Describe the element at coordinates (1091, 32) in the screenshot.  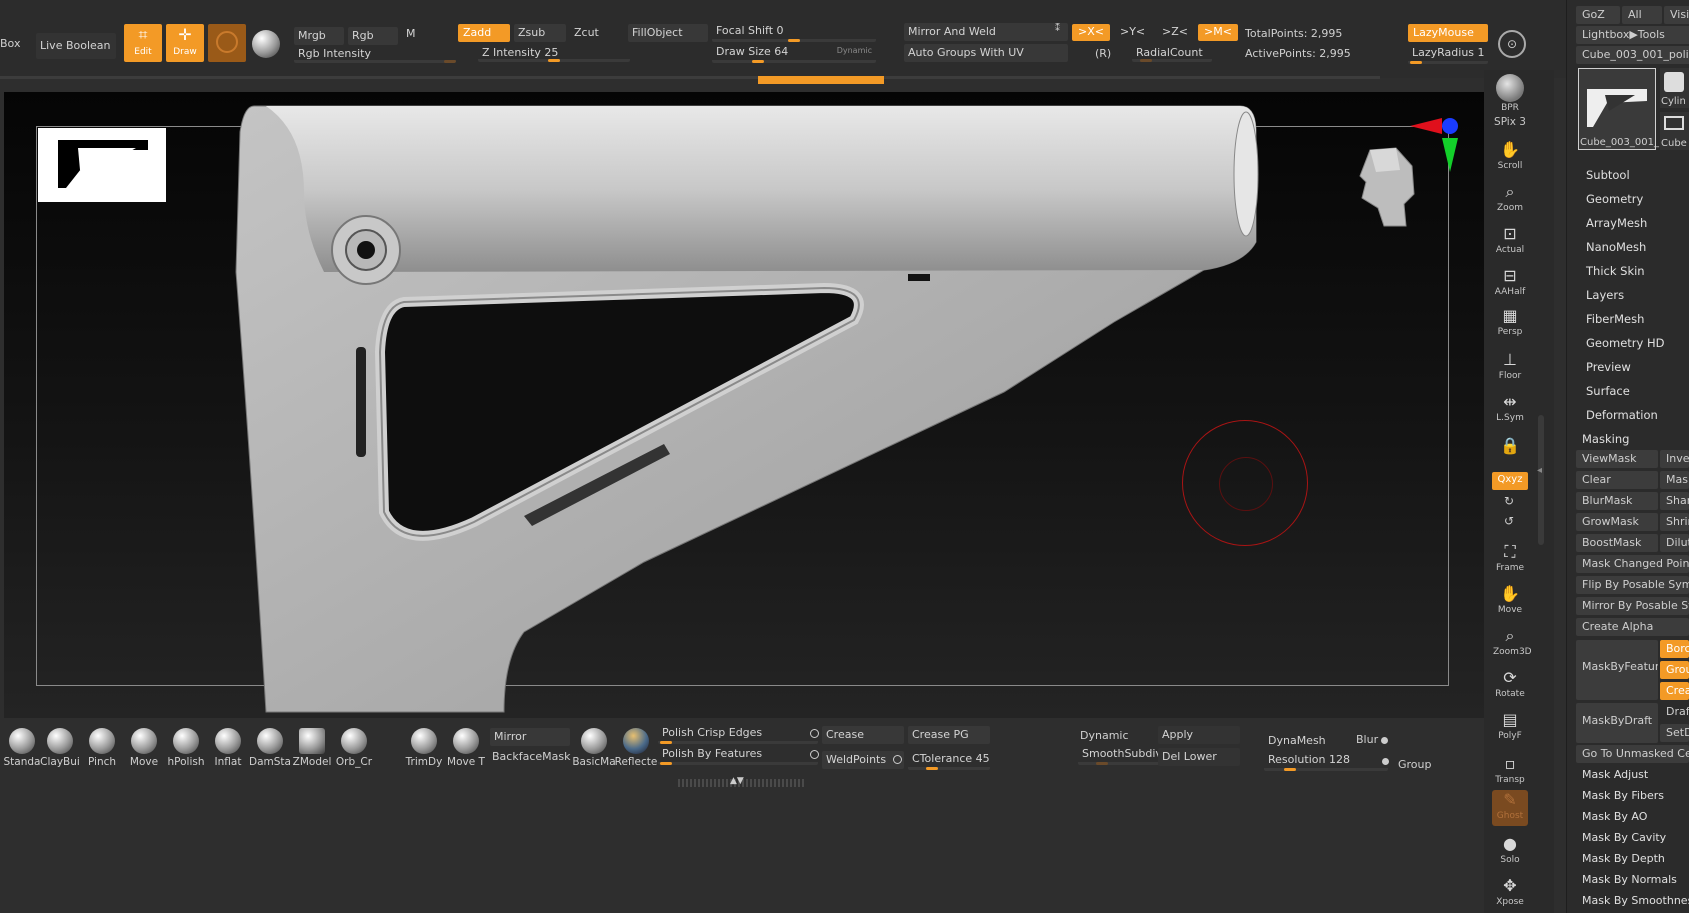
I see `sym-x-button: >X<` at that location.